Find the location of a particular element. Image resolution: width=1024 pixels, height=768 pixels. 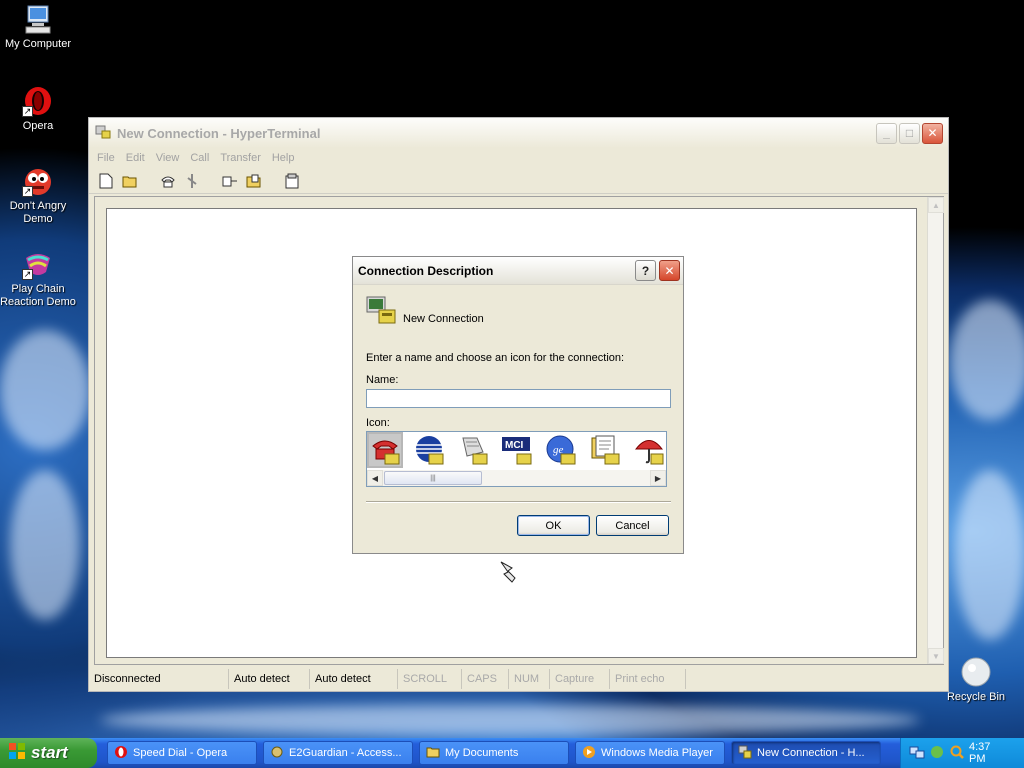

cancel-button: Cancel is located at coordinates (632, 525).